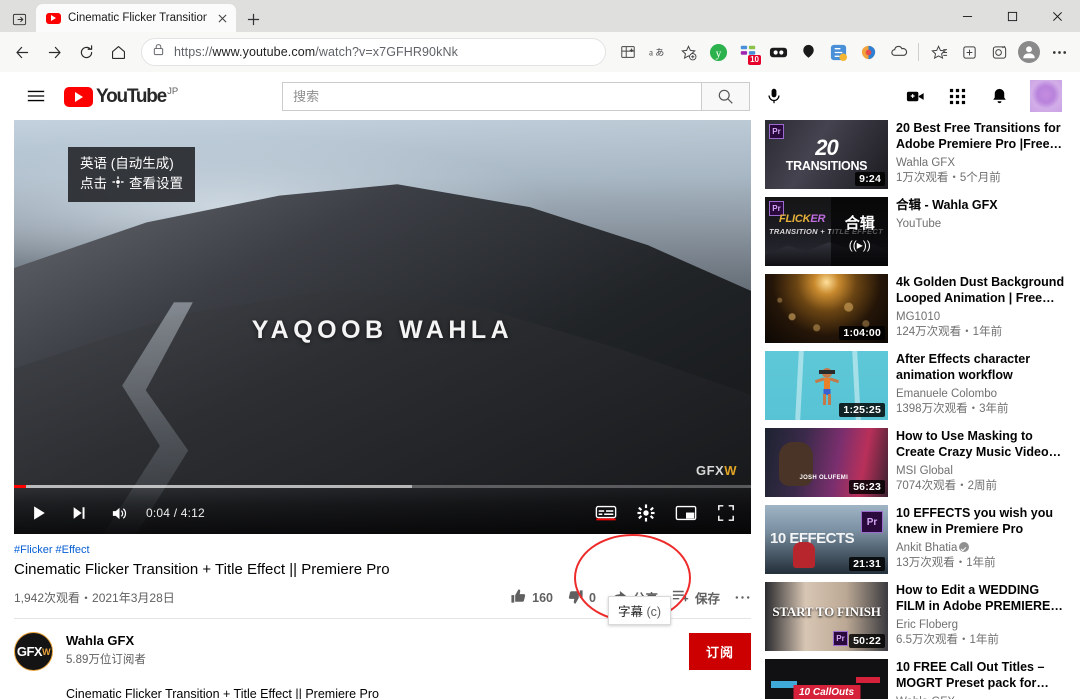 The height and width of the screenshot is (699, 1080). Describe the element at coordinates (118, 52) in the screenshot. I see `home-button` at that location.